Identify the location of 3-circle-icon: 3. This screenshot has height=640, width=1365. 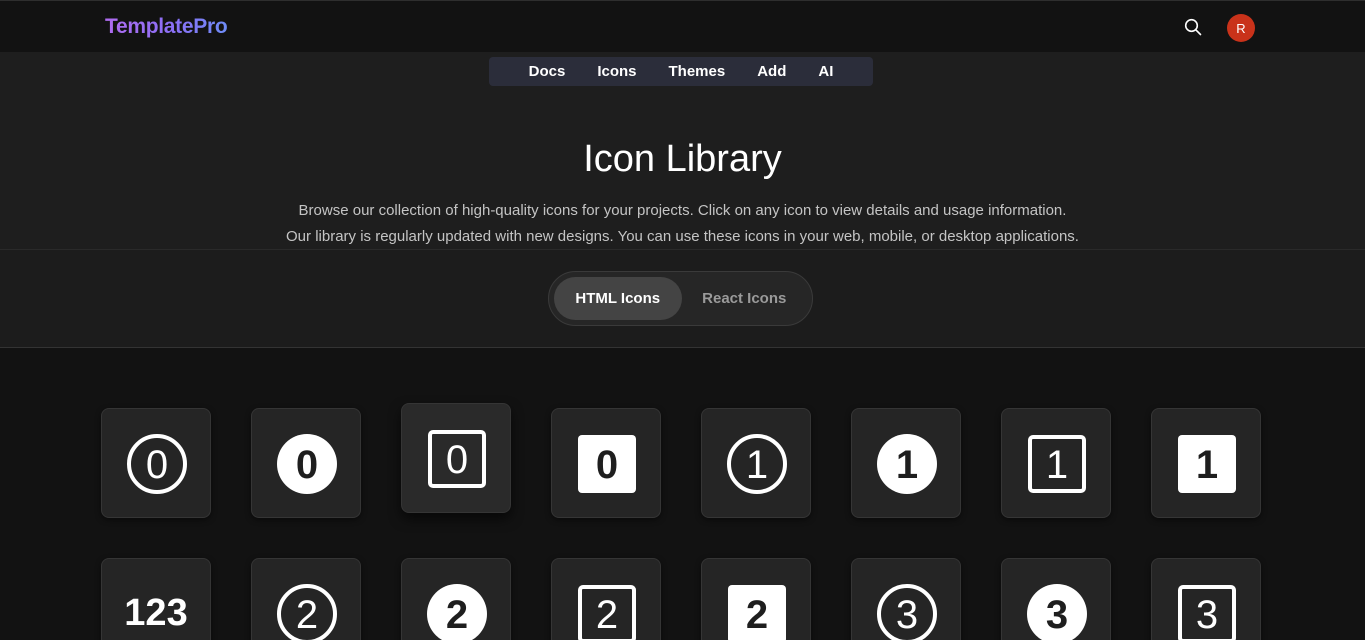
(907, 612).